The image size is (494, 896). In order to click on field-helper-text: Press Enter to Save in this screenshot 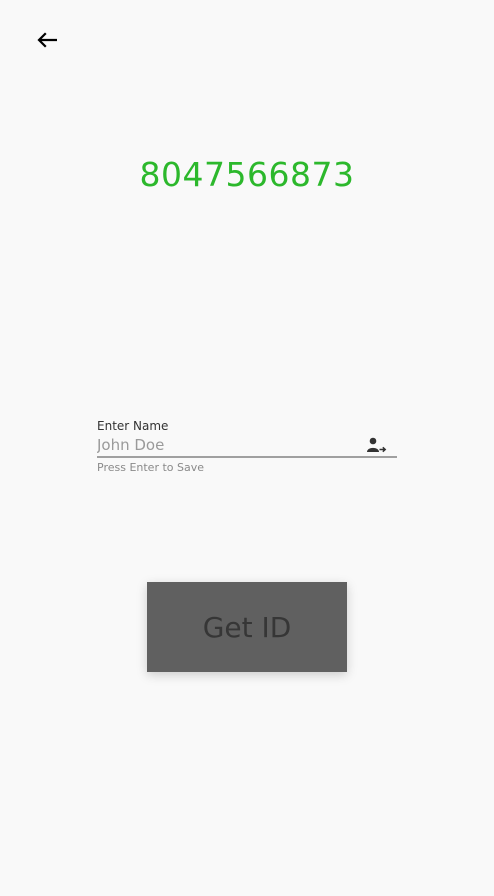, I will do `click(151, 467)`.